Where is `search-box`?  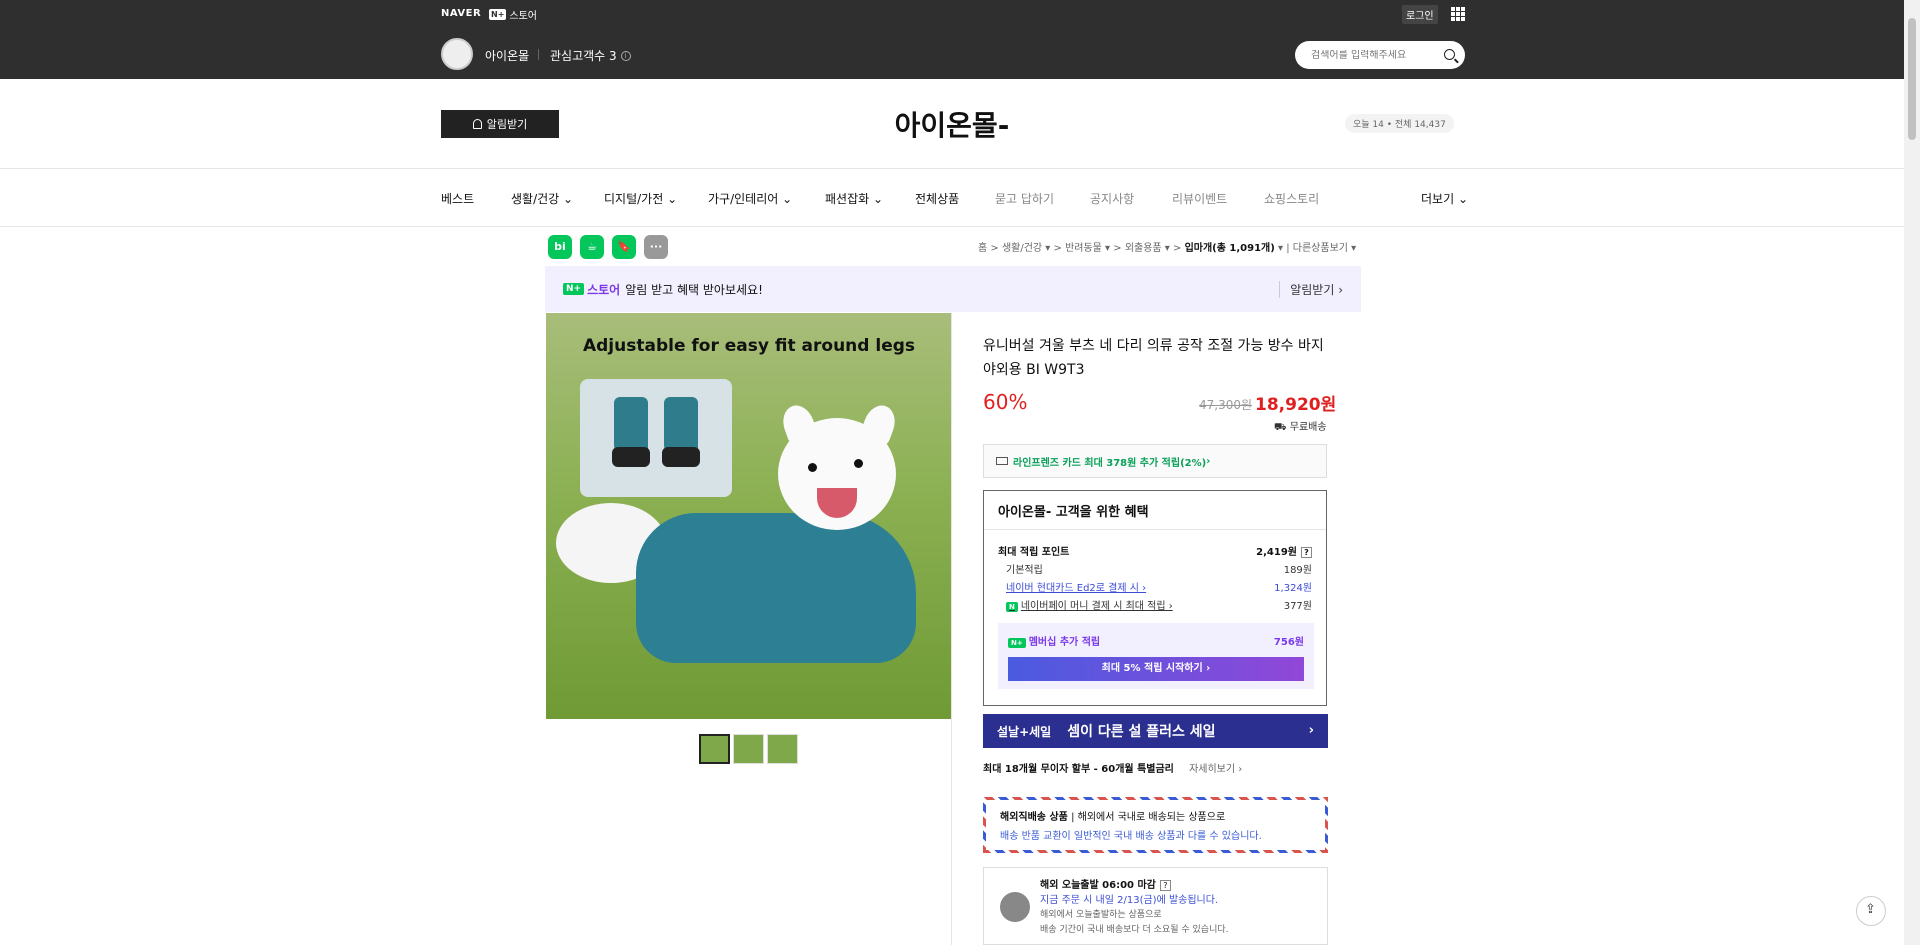 search-box is located at coordinates (1380, 55).